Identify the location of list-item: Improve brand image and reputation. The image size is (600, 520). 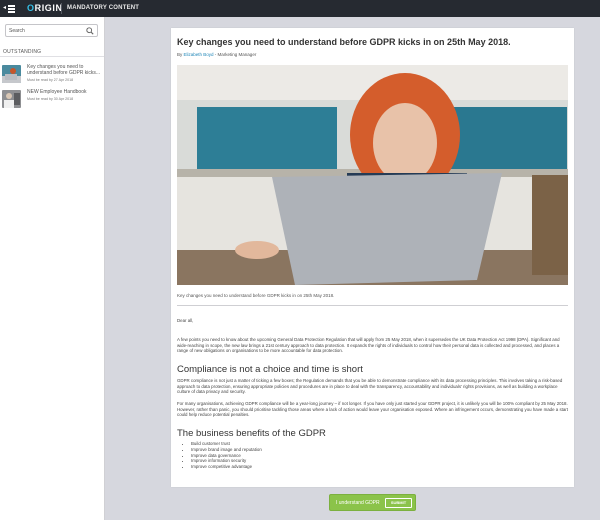
(226, 450).